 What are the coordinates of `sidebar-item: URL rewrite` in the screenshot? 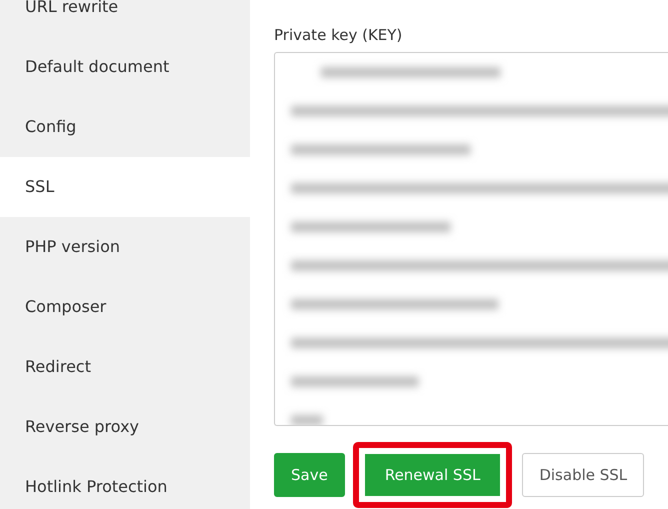 It's located at (125, 18).